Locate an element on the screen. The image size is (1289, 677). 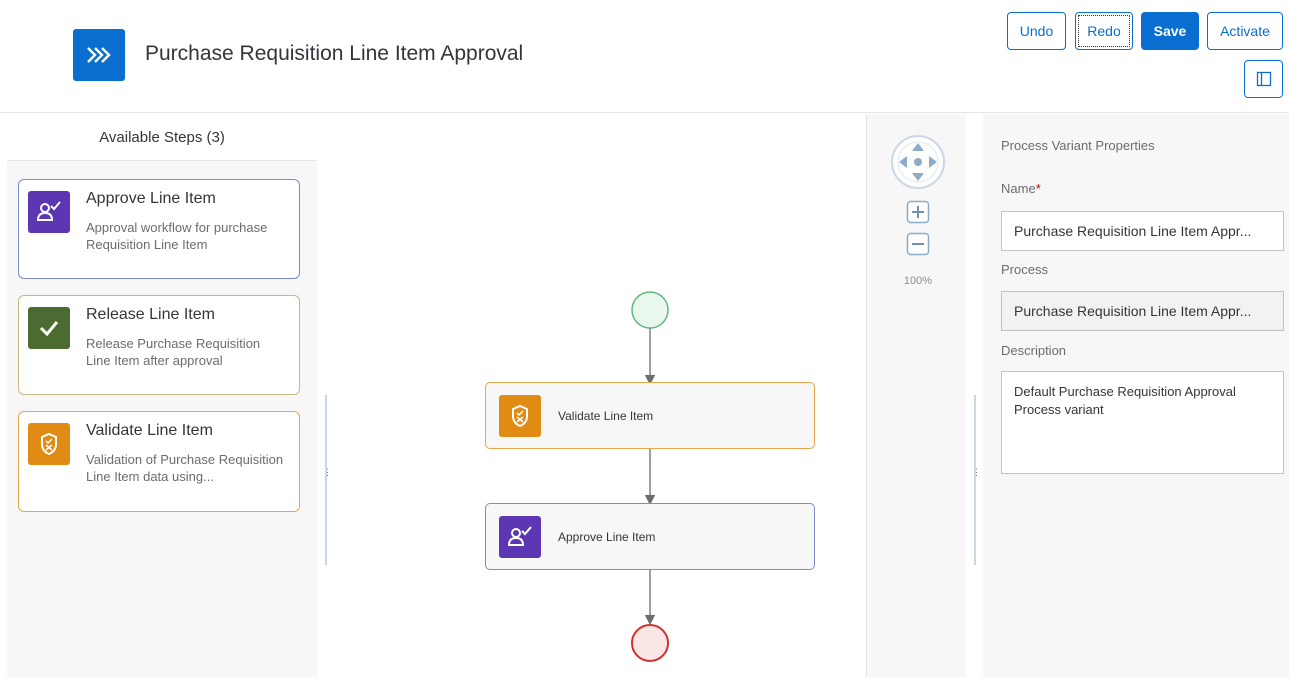
double-chevron-right-icon is located at coordinates (99, 55).